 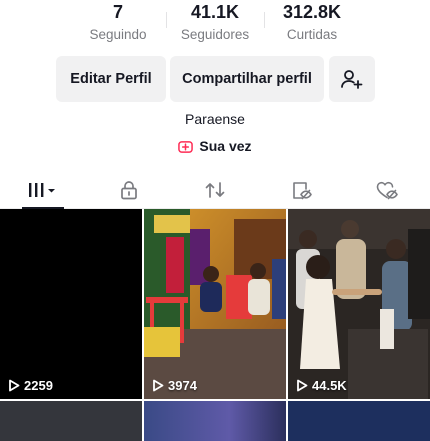 I want to click on bar-scene-image, so click(x=215, y=304).